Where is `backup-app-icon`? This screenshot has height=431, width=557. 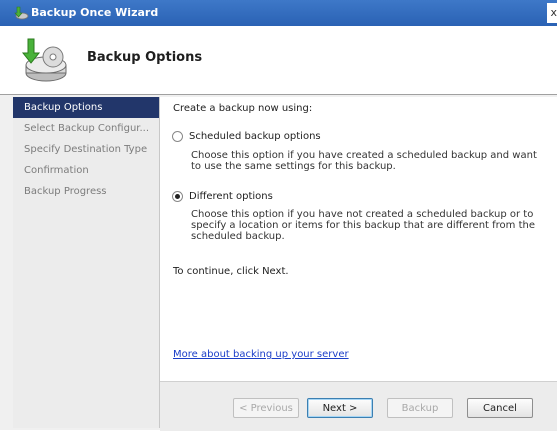 backup-app-icon is located at coordinates (21, 13).